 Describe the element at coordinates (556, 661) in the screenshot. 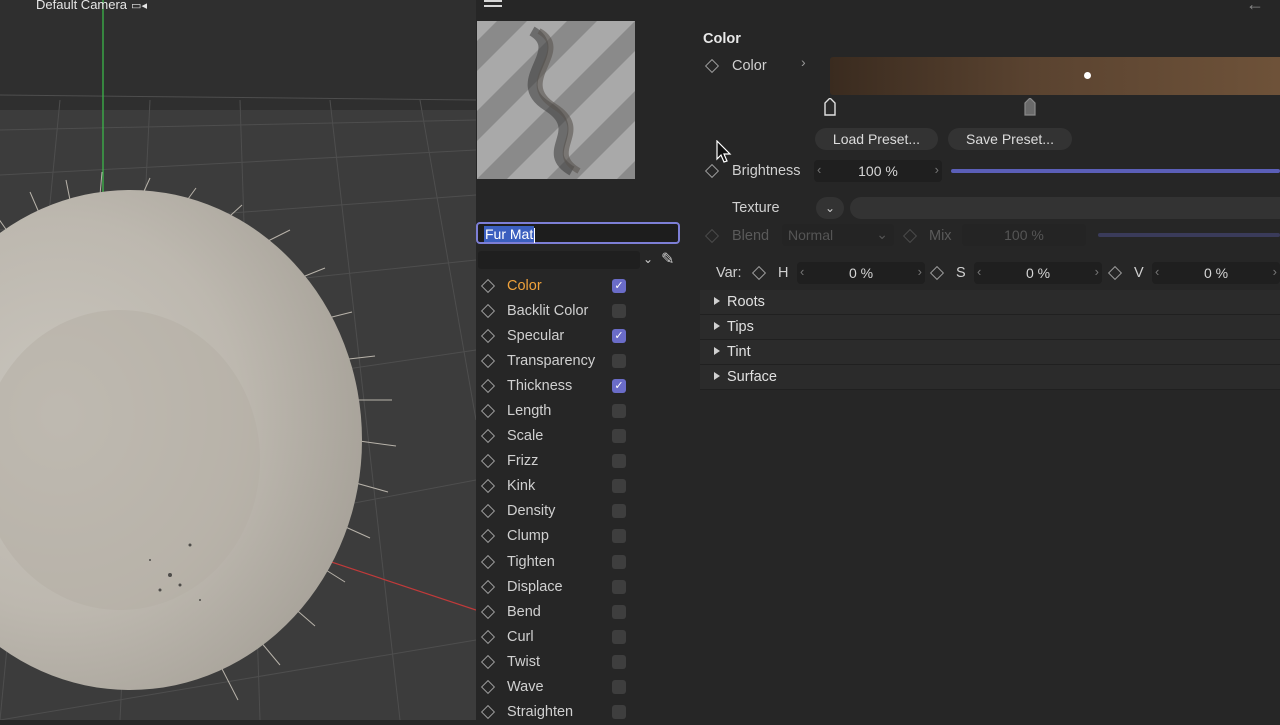

I see `channel-item: Twist` at that location.